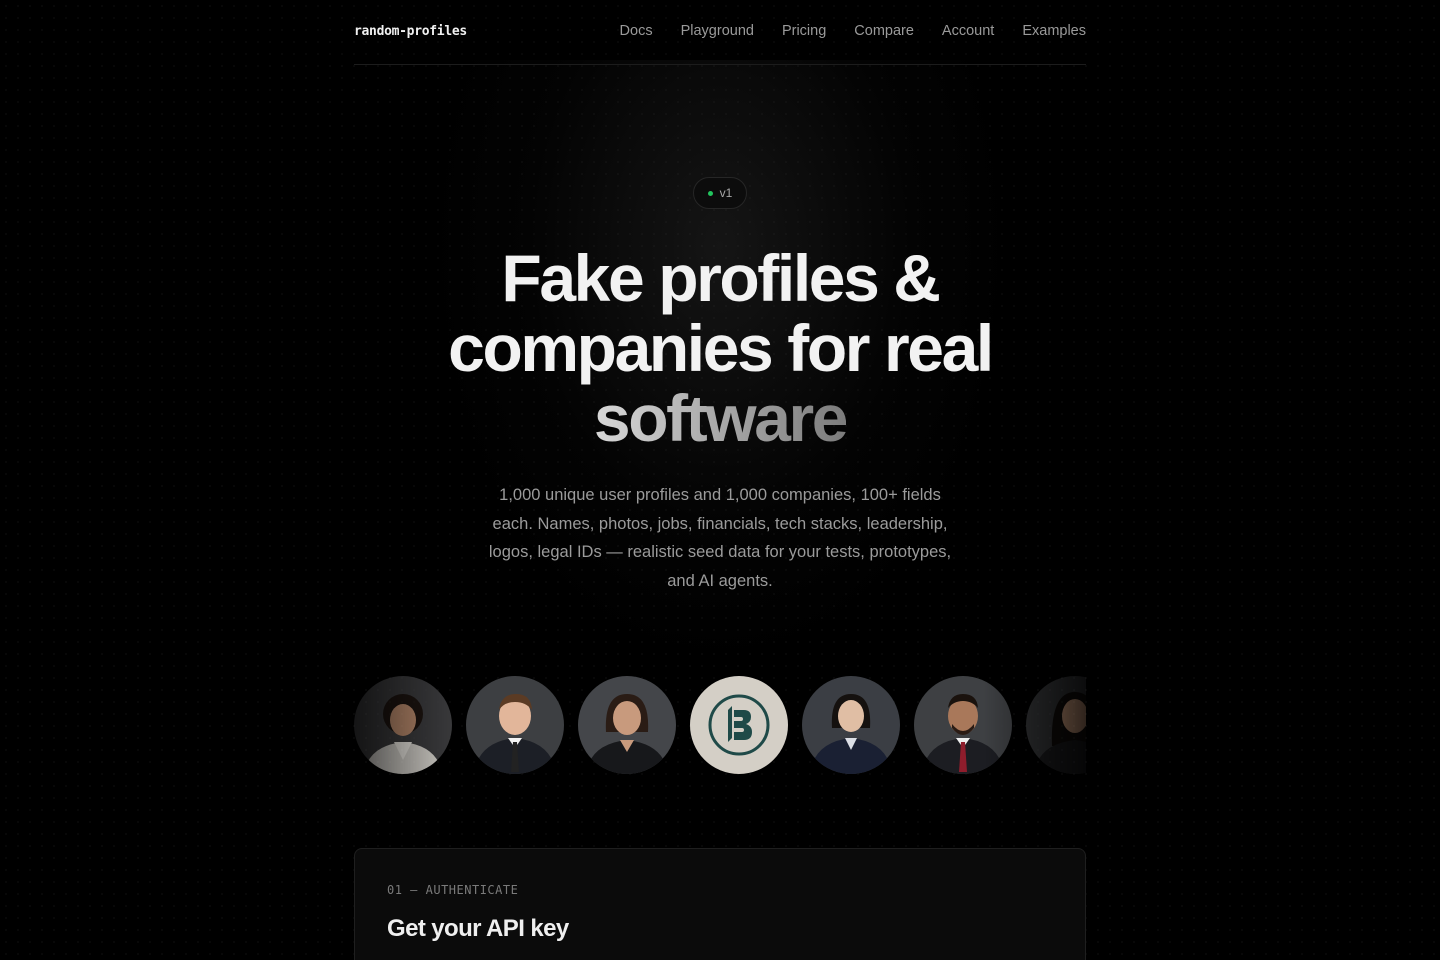 The width and height of the screenshot is (1440, 960). What do you see at coordinates (721, 418) in the screenshot?
I see `hero-title-fade: software` at bounding box center [721, 418].